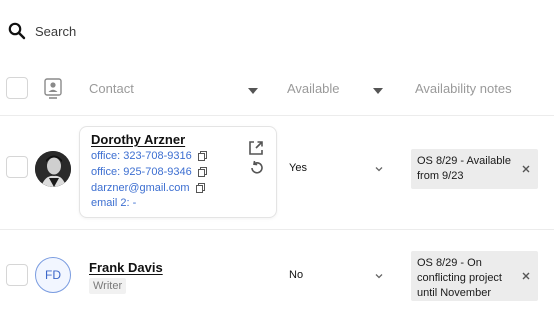 The width and height of the screenshot is (554, 316). Describe the element at coordinates (135, 31) in the screenshot. I see `search-input` at that location.